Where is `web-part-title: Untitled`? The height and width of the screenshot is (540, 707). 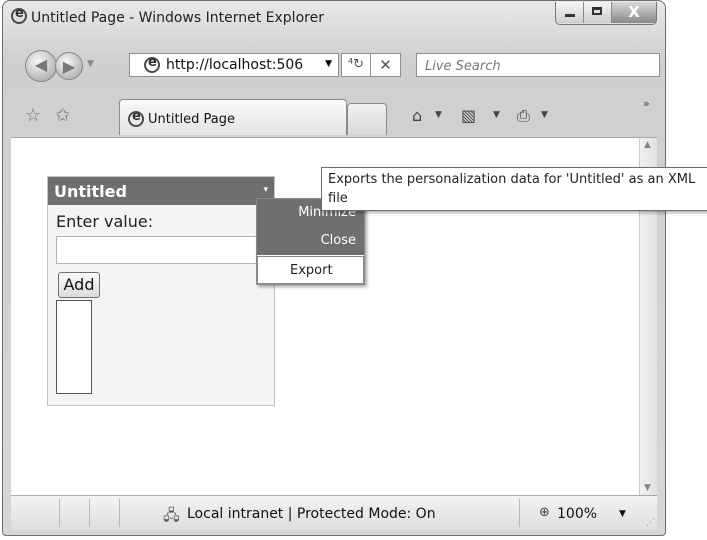
web-part-title: Untitled is located at coordinates (90, 191).